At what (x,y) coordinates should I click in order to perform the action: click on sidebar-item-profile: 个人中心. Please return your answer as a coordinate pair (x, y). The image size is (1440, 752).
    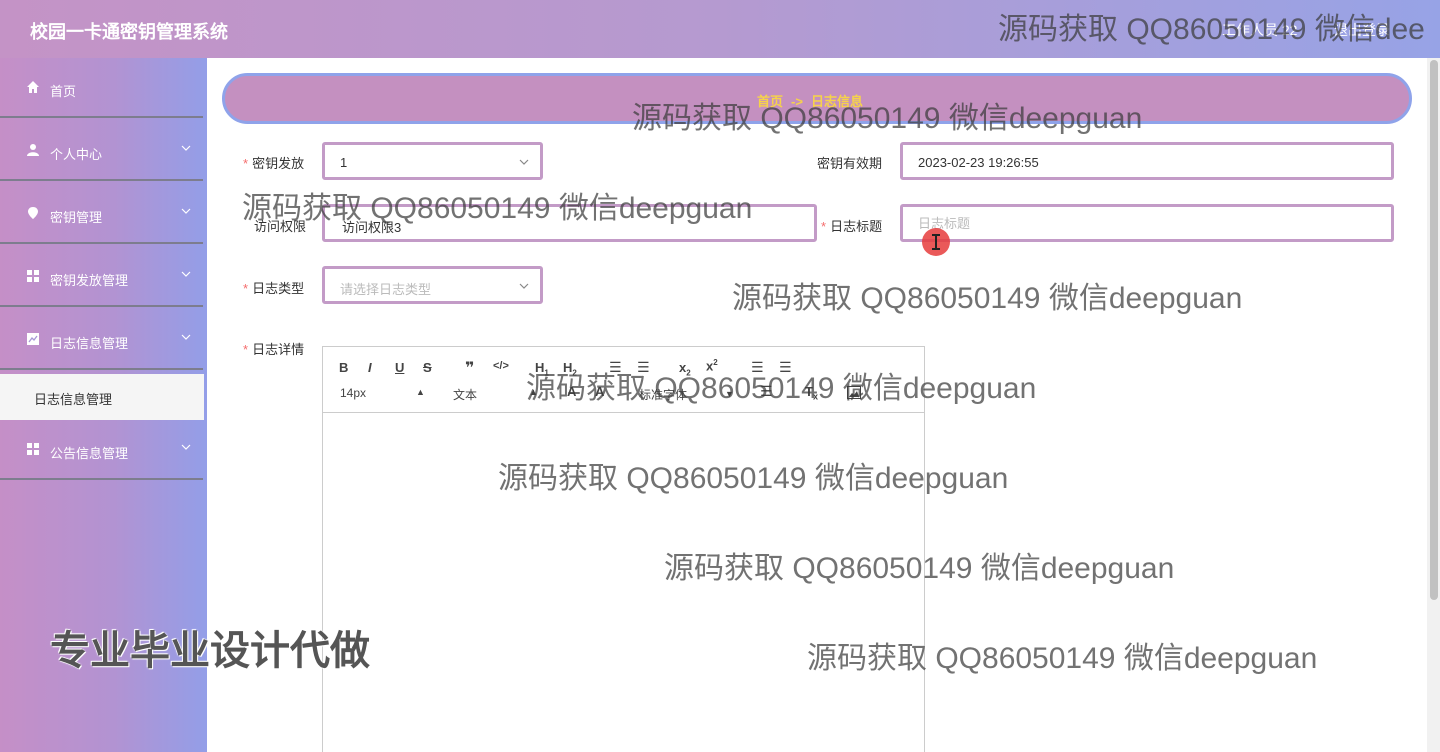
    Looking at the image, I should click on (101, 151).